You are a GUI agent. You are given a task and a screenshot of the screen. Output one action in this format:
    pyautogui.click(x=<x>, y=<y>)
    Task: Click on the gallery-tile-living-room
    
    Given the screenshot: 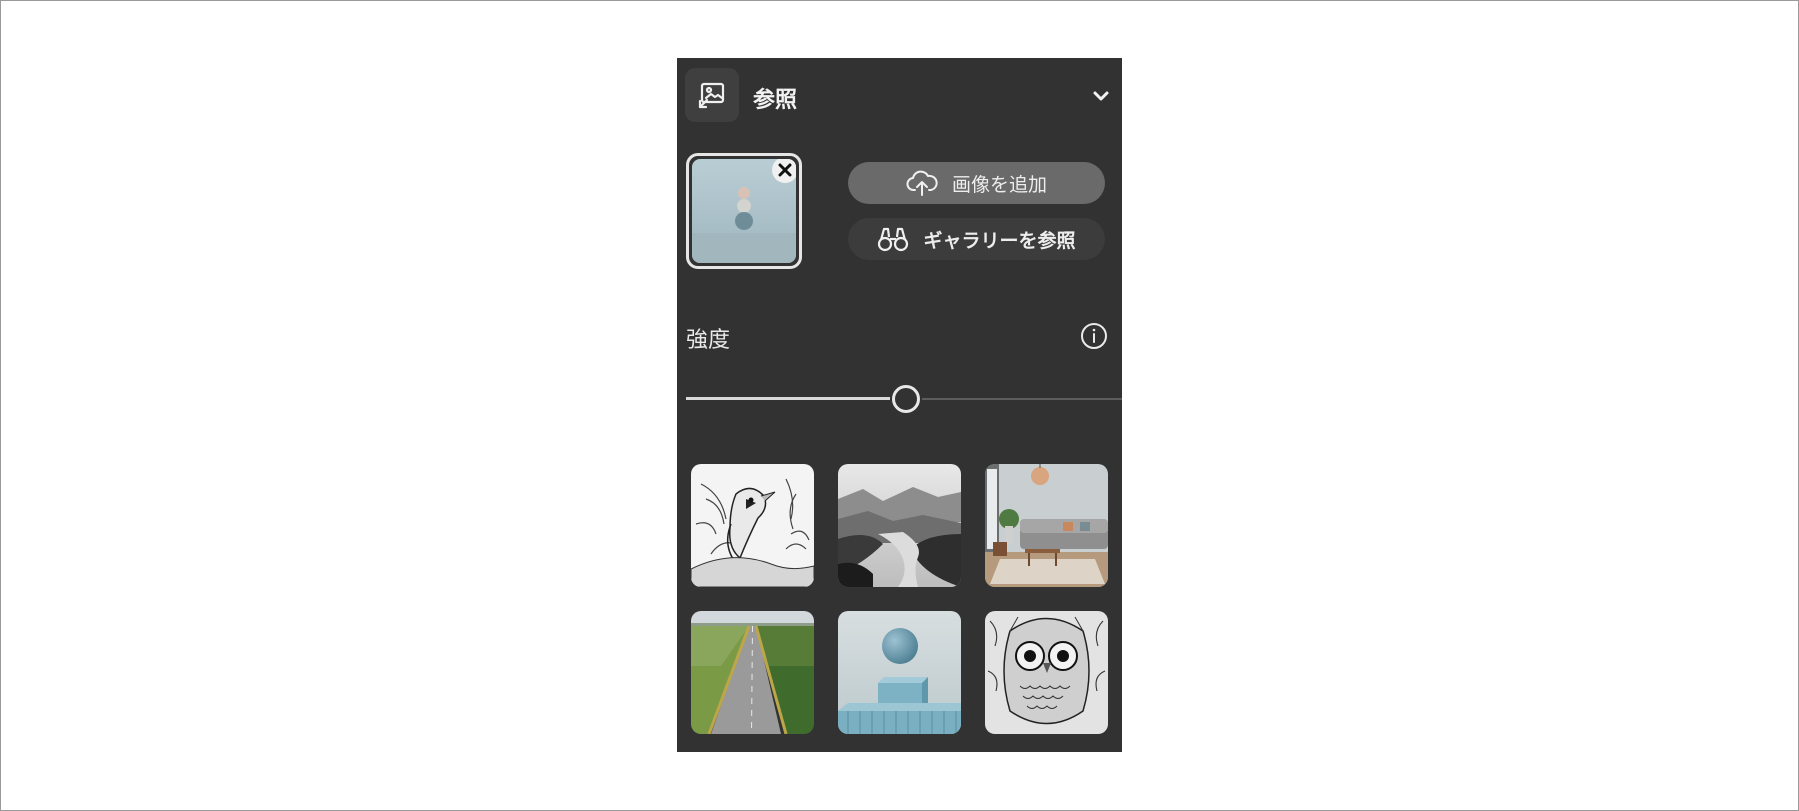 What is the action you would take?
    pyautogui.click(x=1046, y=525)
    